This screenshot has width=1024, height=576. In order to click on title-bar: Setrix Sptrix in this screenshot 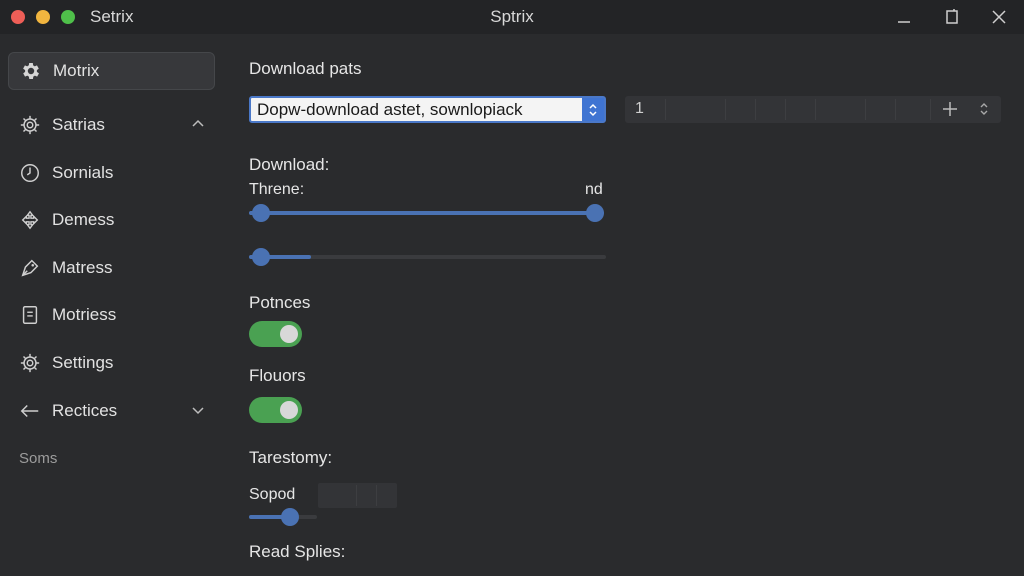, I will do `click(512, 17)`.